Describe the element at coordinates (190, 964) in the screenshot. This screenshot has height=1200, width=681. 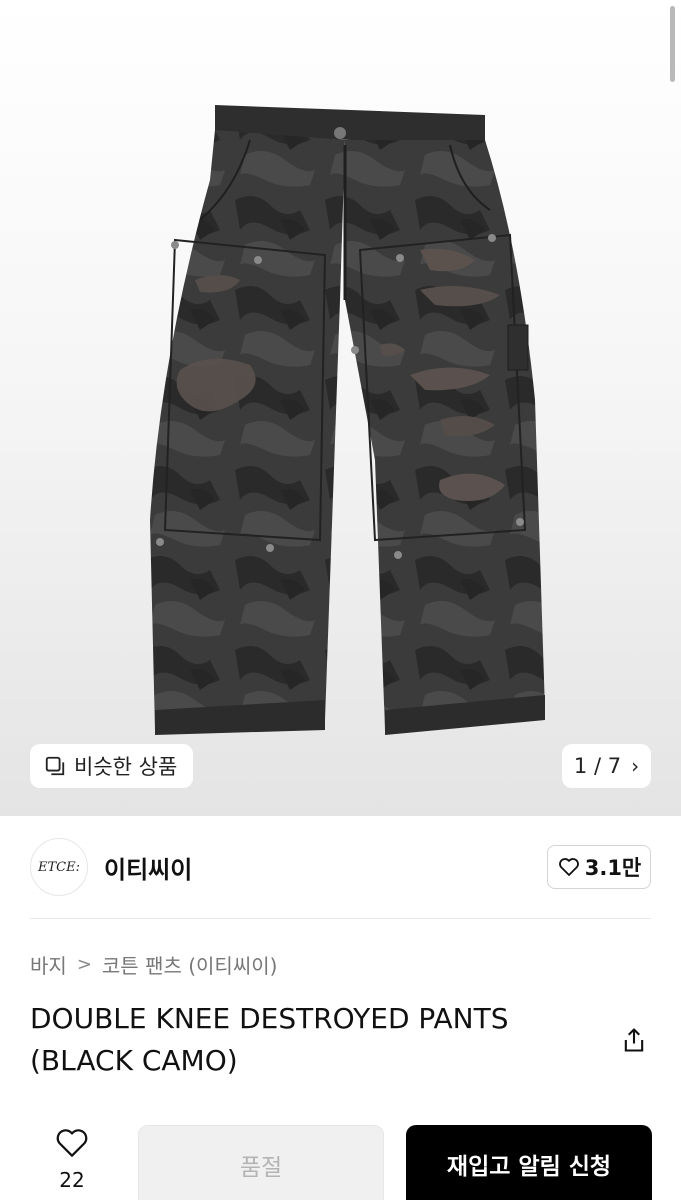
I see `breadcrumb-item-subcategory: 코튼 팬츠 (이티씨이)` at that location.